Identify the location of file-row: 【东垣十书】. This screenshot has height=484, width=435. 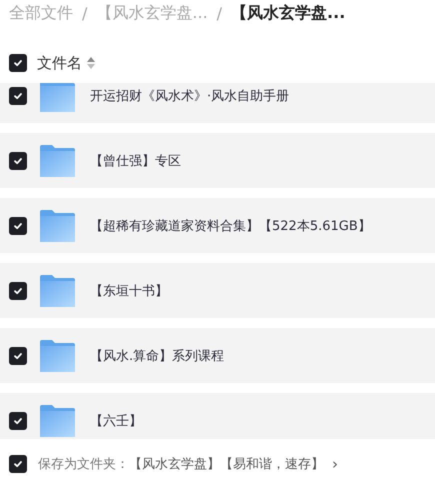
(217, 290).